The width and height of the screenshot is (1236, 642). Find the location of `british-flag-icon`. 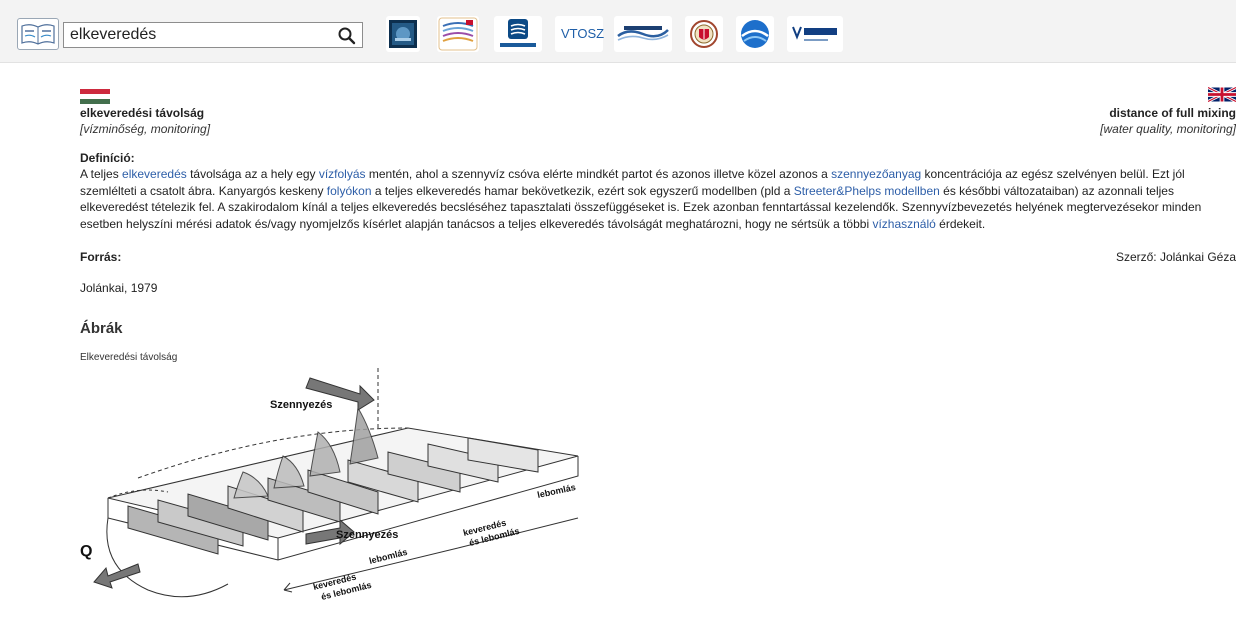

british-flag-icon is located at coordinates (1222, 94).